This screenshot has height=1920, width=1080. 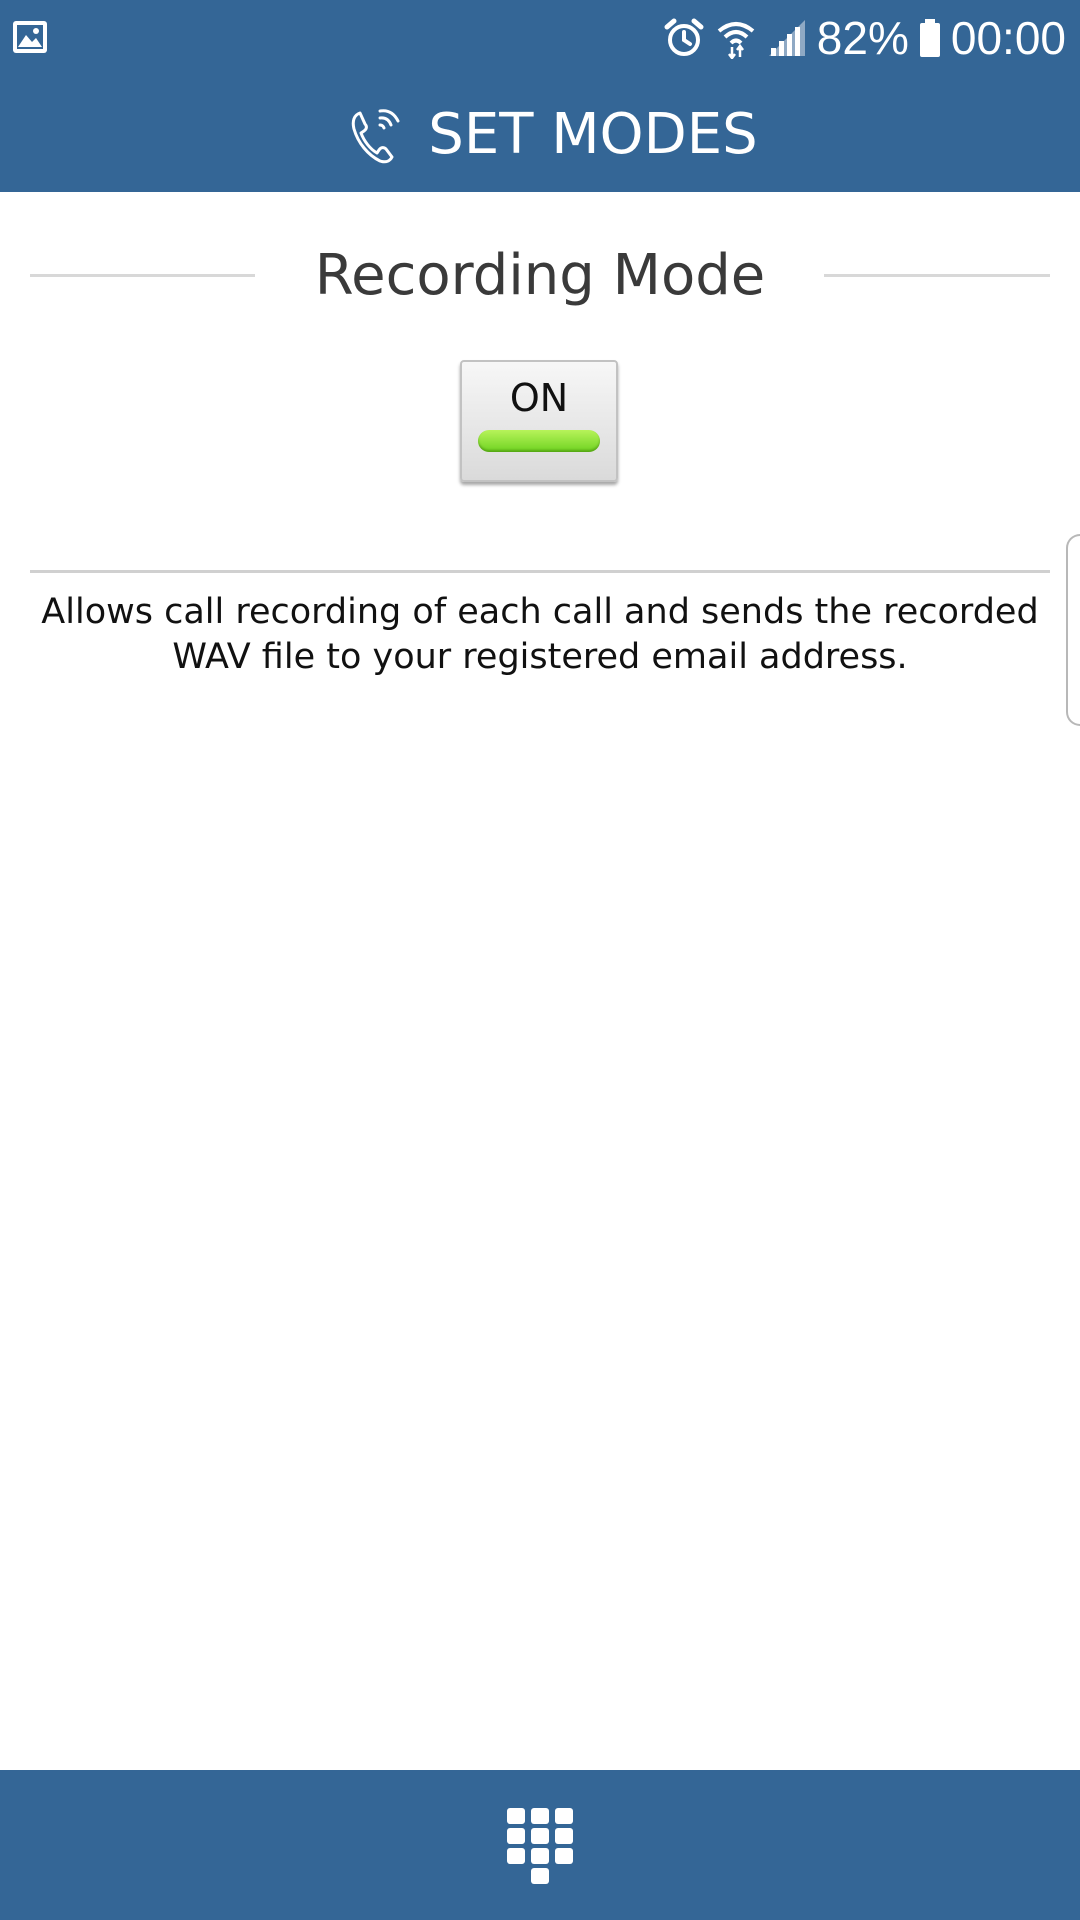 I want to click on page-title: SET MODES, so click(x=593, y=134).